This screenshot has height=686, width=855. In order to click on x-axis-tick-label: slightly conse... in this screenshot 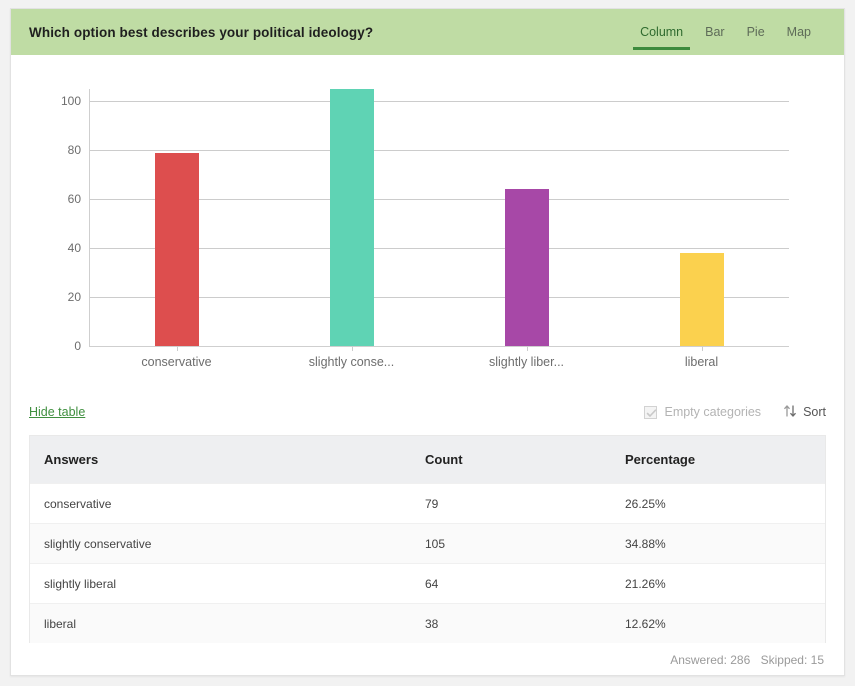, I will do `click(351, 362)`.